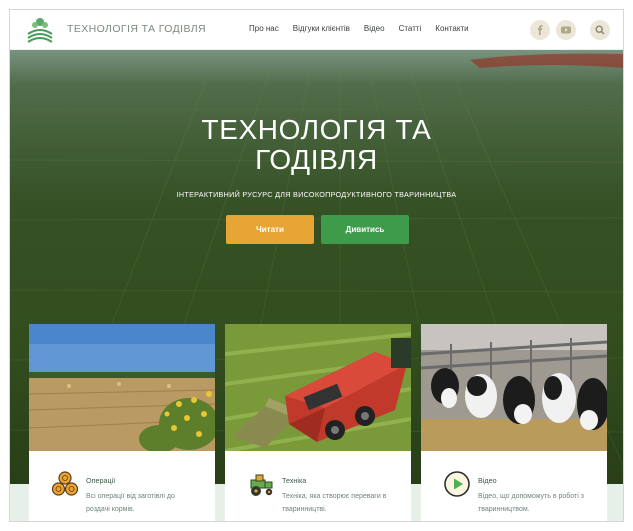  I want to click on card-title: Операції, so click(101, 480).